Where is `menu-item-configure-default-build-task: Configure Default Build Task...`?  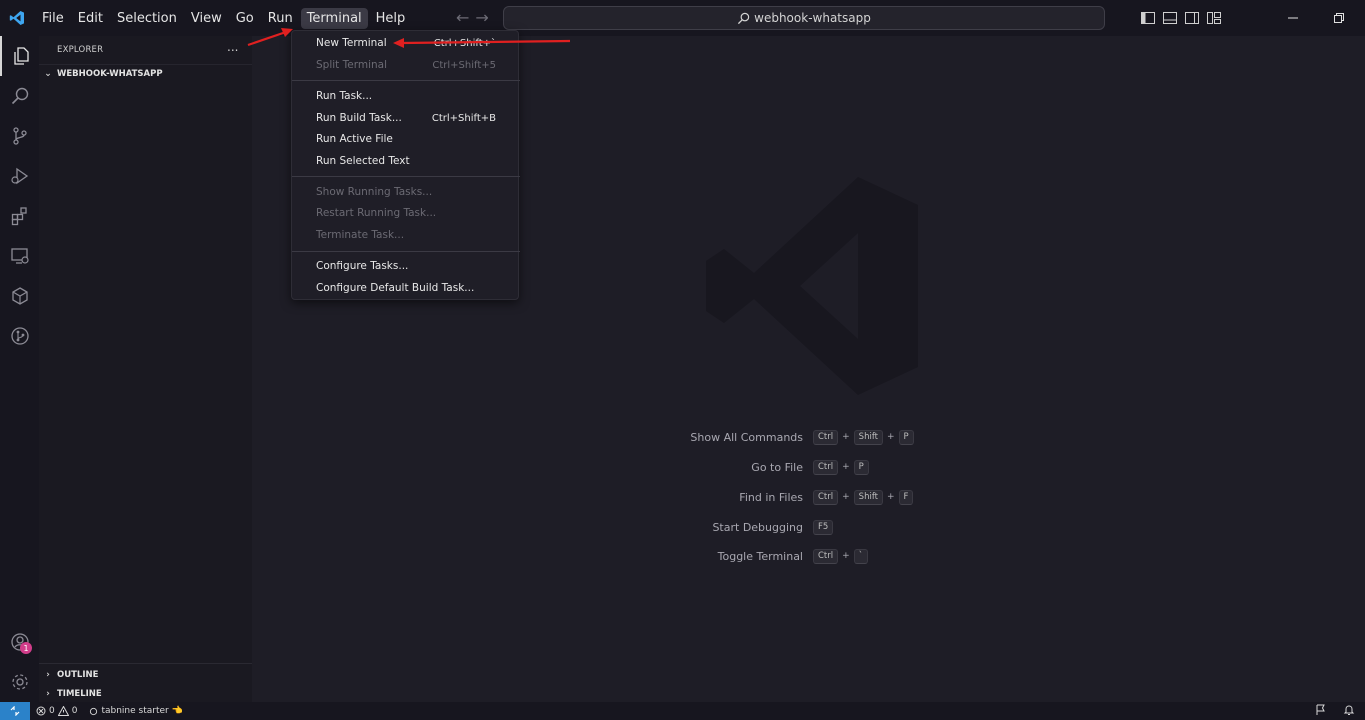 menu-item-configure-default-build-task: Configure Default Build Task... is located at coordinates (406, 288).